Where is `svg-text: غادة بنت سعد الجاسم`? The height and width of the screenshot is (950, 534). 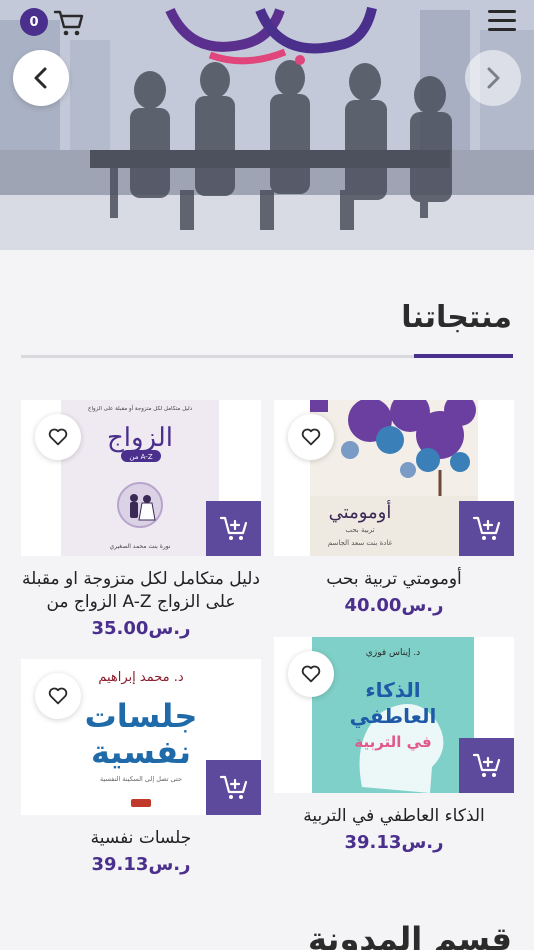
svg-text: غادة بنت سعد الجاسم is located at coordinates (360, 543).